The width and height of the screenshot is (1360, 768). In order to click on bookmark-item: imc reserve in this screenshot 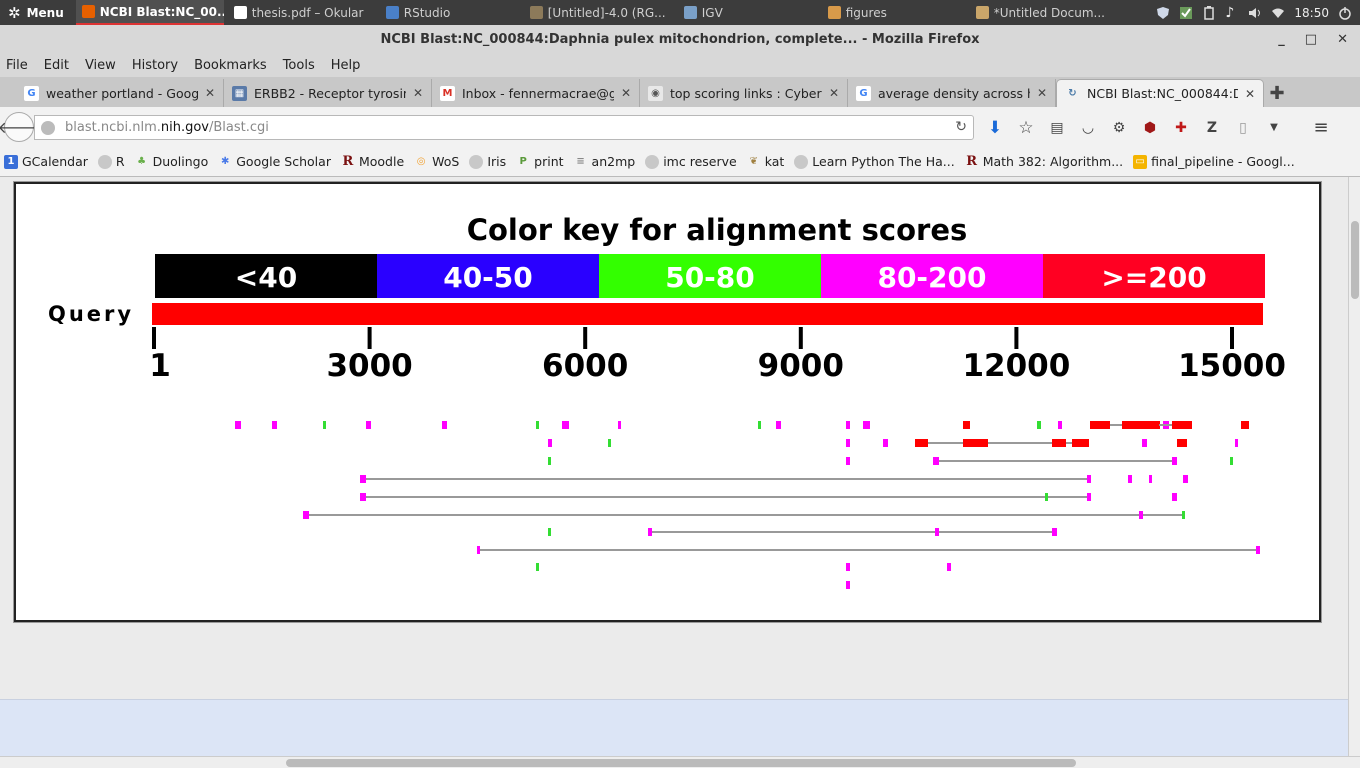, I will do `click(691, 161)`.